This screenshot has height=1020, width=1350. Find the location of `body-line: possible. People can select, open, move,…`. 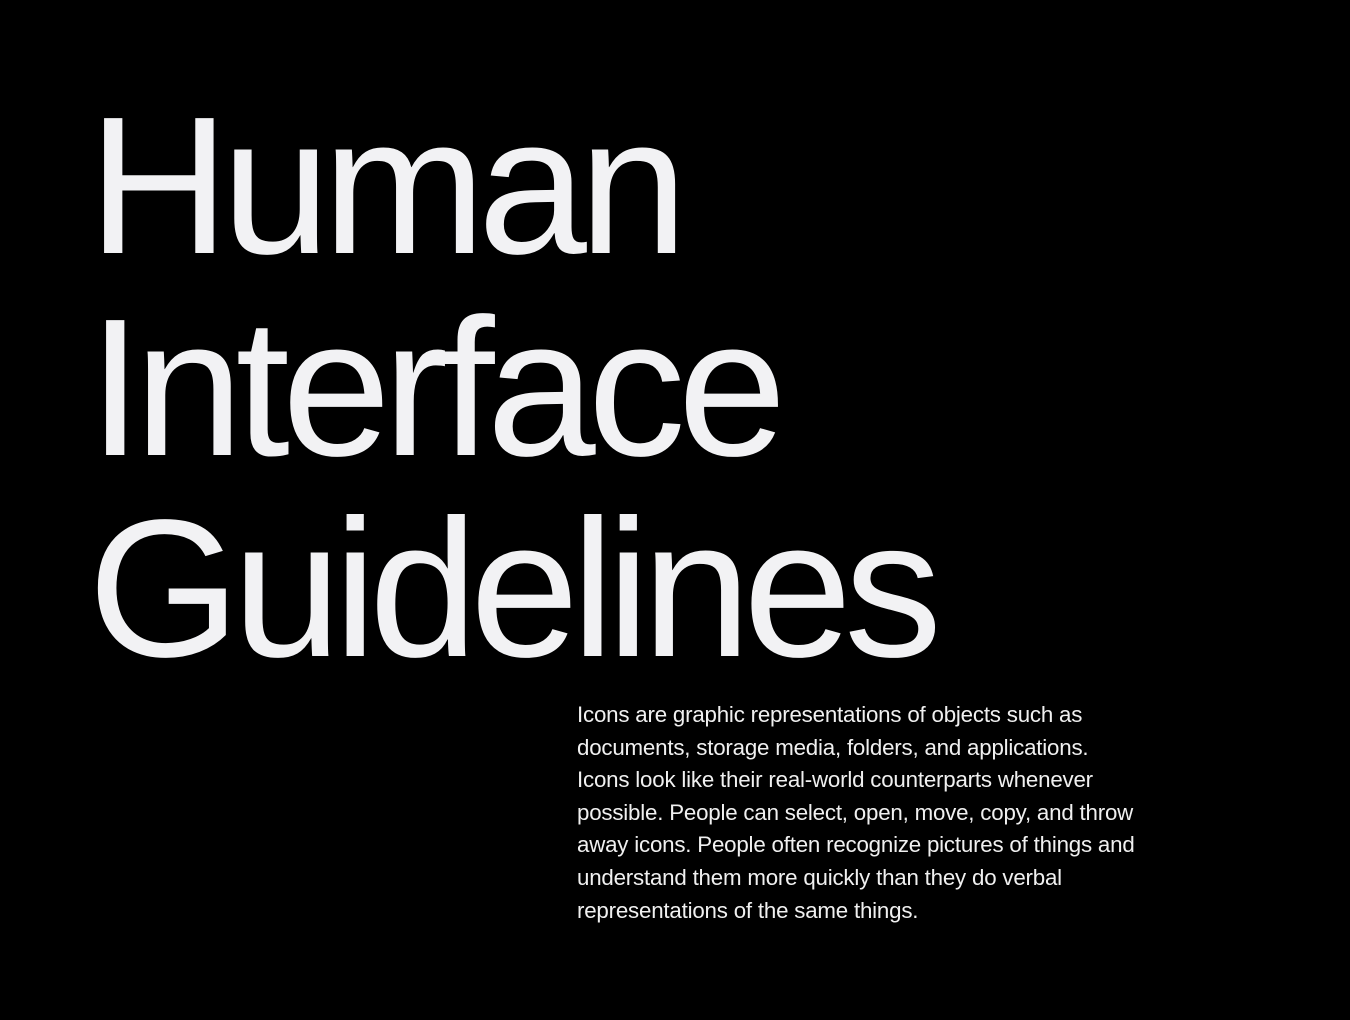

body-line: possible. People can select, open, move,… is located at coordinates (855, 812).